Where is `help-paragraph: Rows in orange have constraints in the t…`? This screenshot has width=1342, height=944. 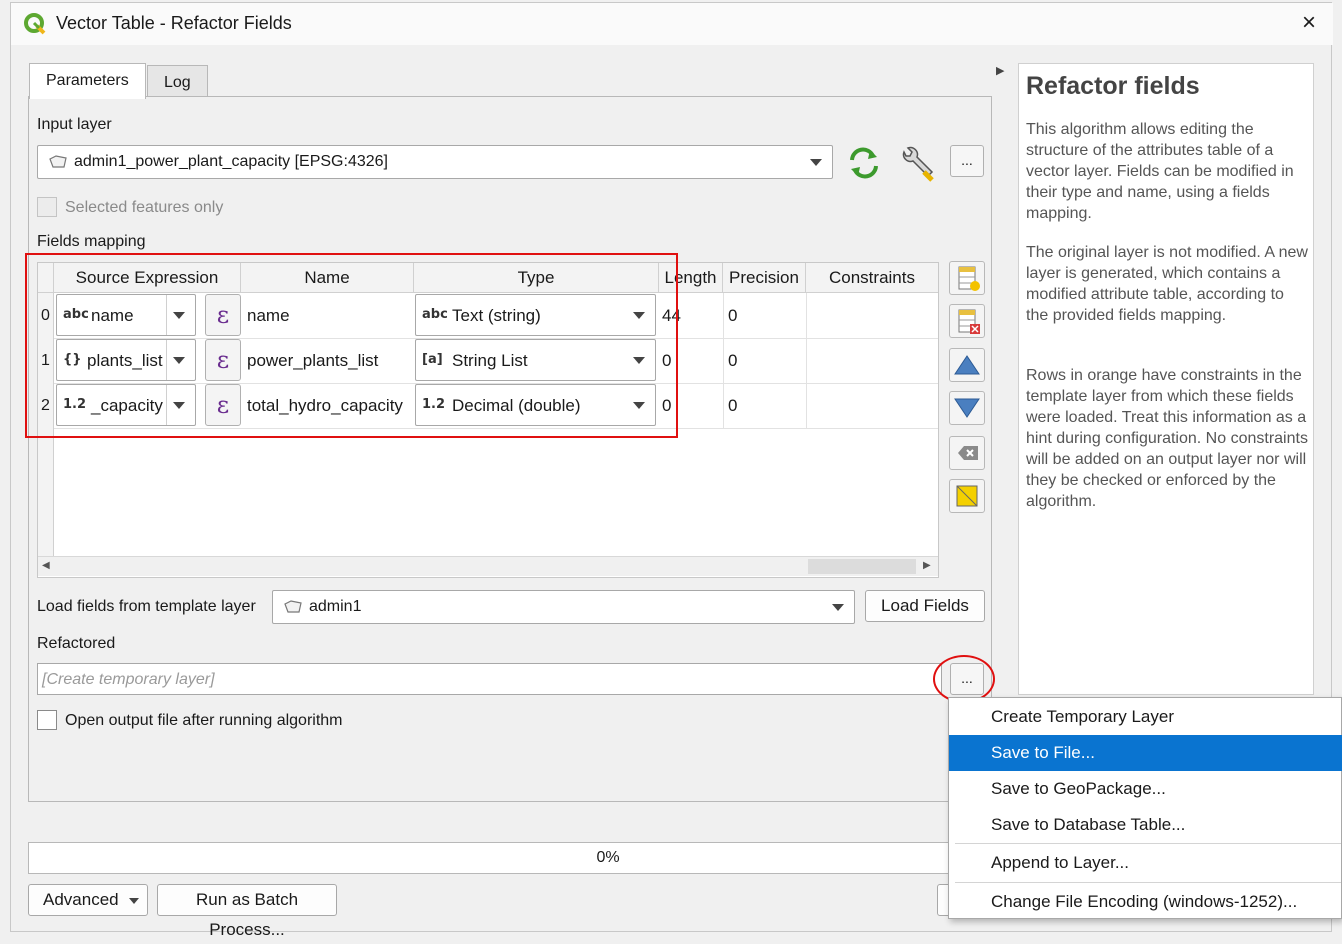
help-paragraph: Rows in orange have constraints in the t… is located at coordinates (1167, 438).